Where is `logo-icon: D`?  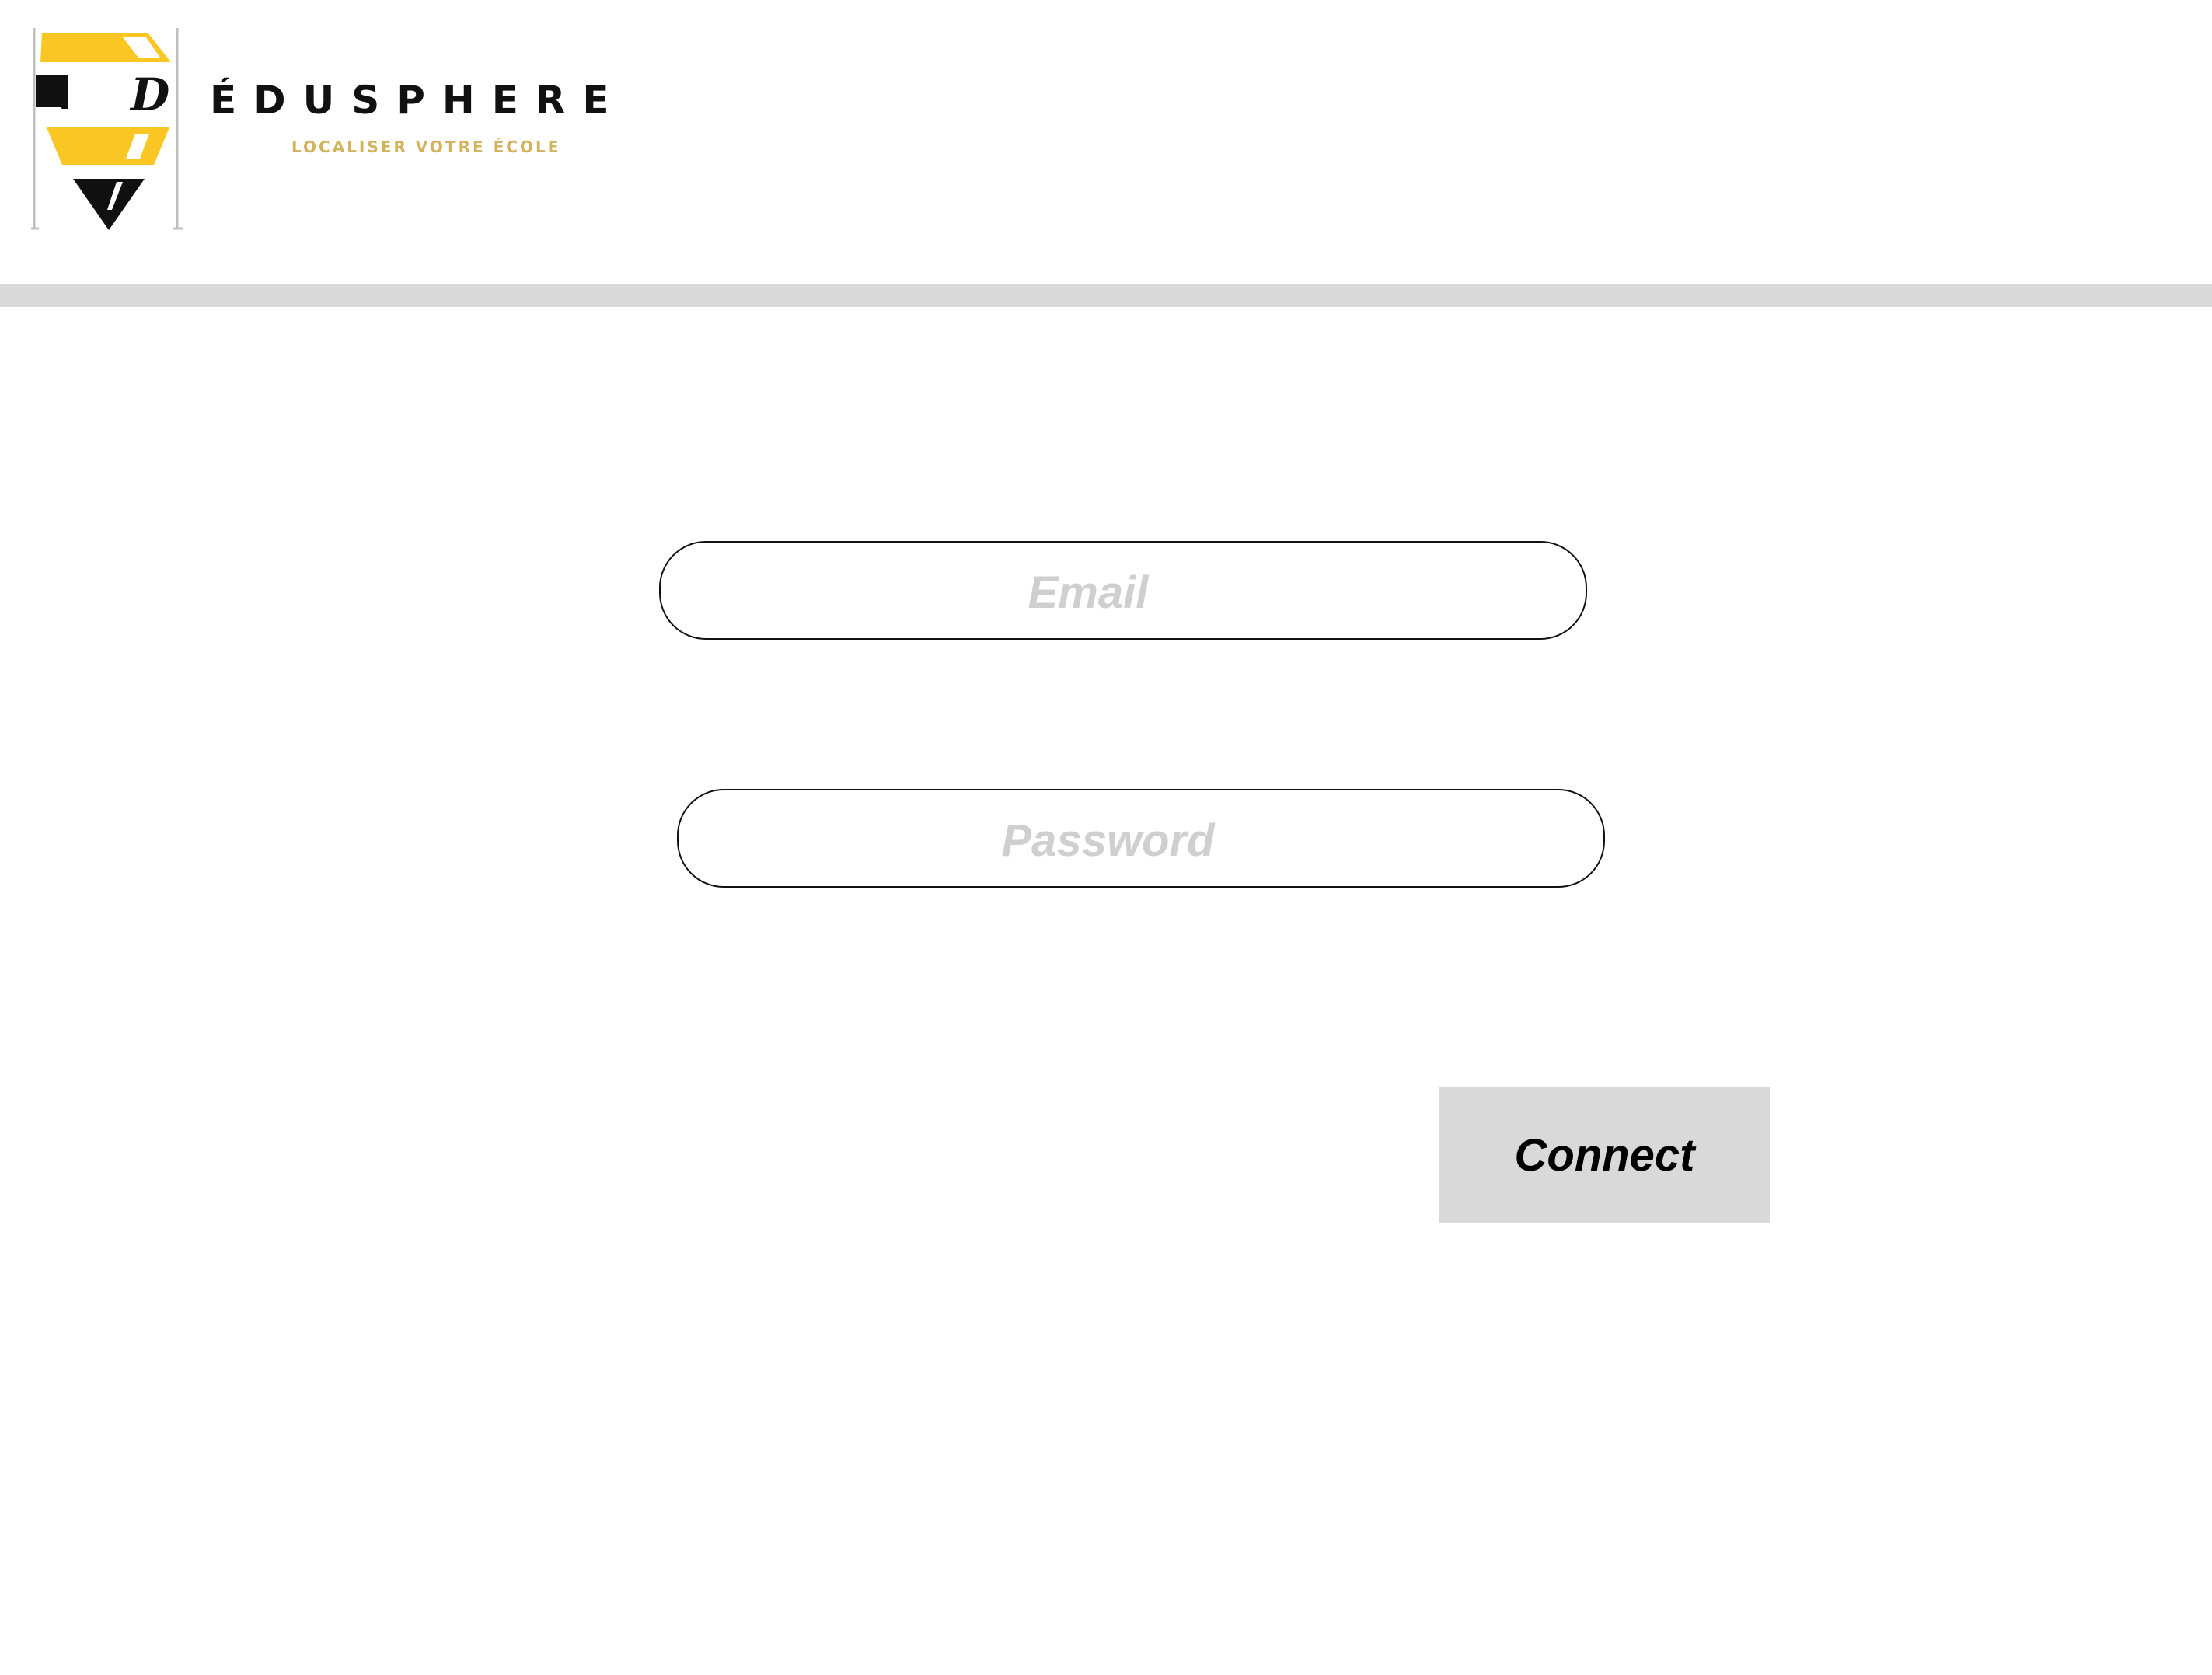
logo-icon: D is located at coordinates (107, 129).